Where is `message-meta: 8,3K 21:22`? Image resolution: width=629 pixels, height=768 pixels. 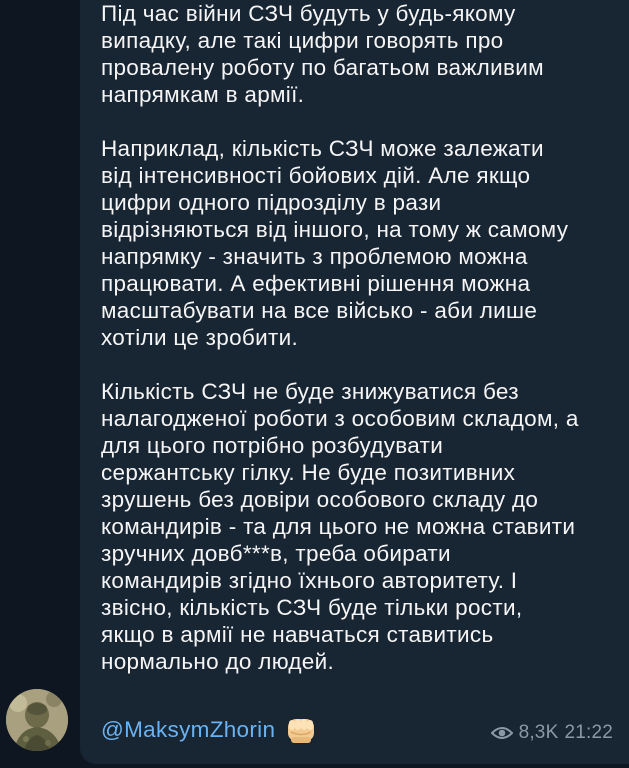 message-meta: 8,3K 21:22 is located at coordinates (551, 733).